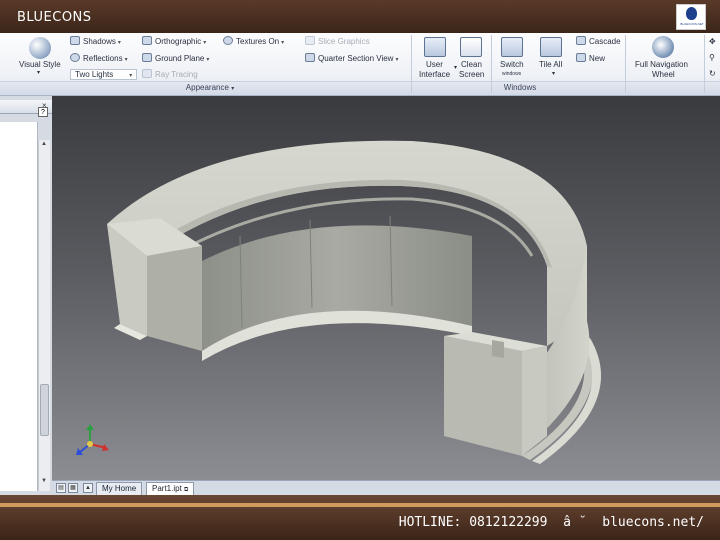  Describe the element at coordinates (147, 73) in the screenshot. I see `ray-tracing-icon` at that location.